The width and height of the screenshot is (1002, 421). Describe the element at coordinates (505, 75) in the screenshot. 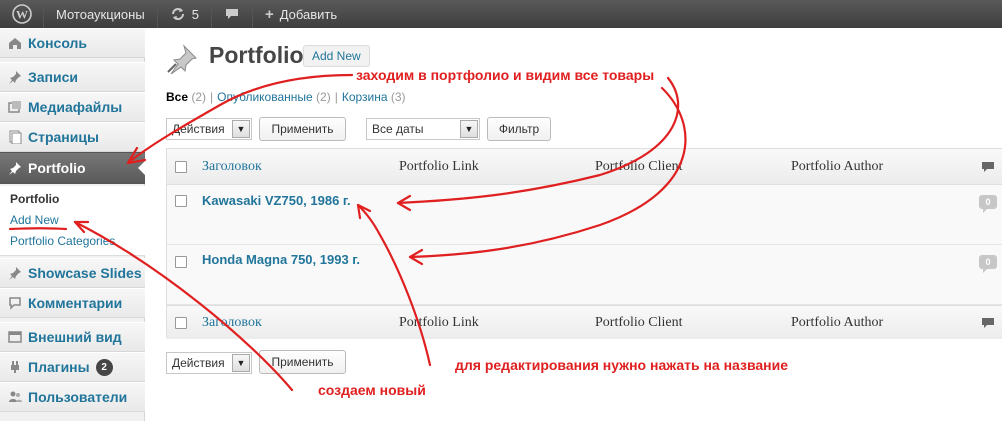

I see `annotation-portfolio-note: заходим в портфолио и видим все товары` at that location.